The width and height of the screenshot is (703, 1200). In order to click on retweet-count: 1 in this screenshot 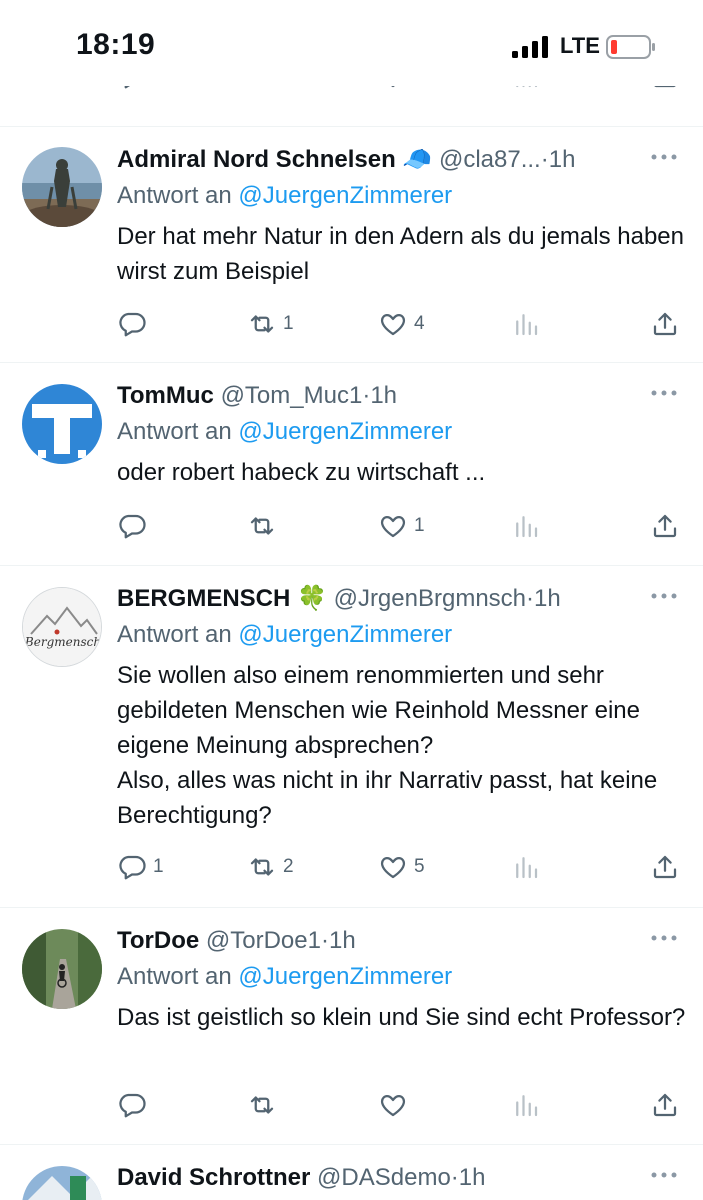, I will do `click(288, 323)`.